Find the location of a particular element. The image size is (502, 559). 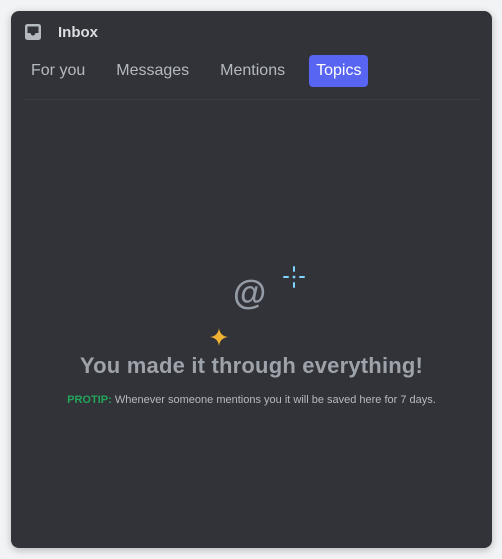

protip-label: PROTIP: is located at coordinates (89, 400).